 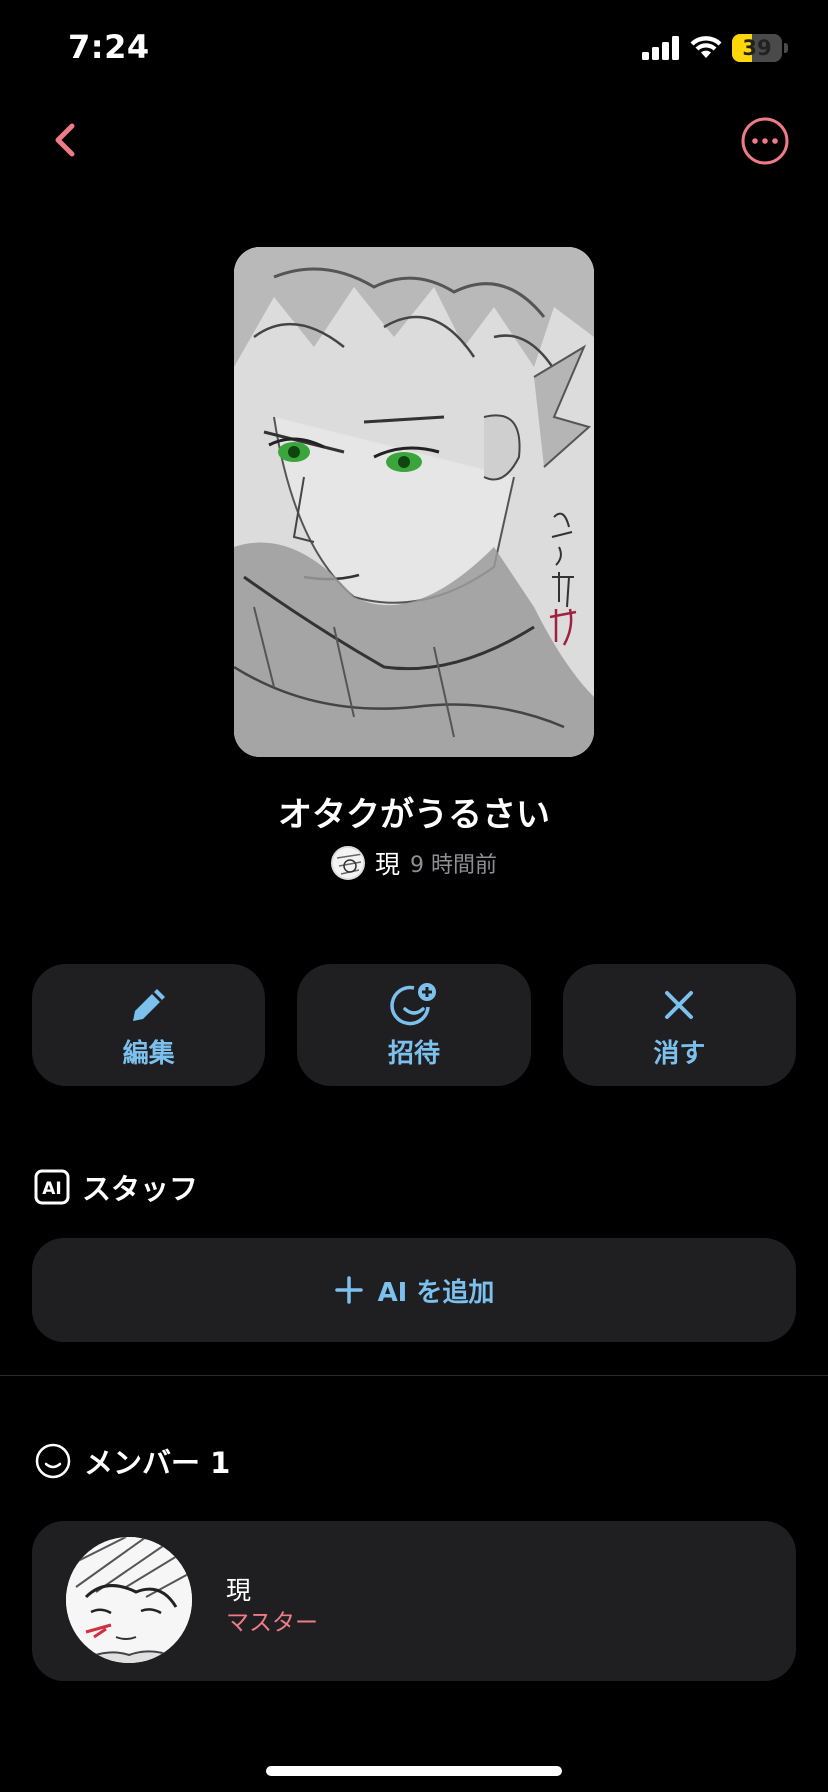 I want to click on ai-badge-icon: AI, so click(x=52, y=1187).